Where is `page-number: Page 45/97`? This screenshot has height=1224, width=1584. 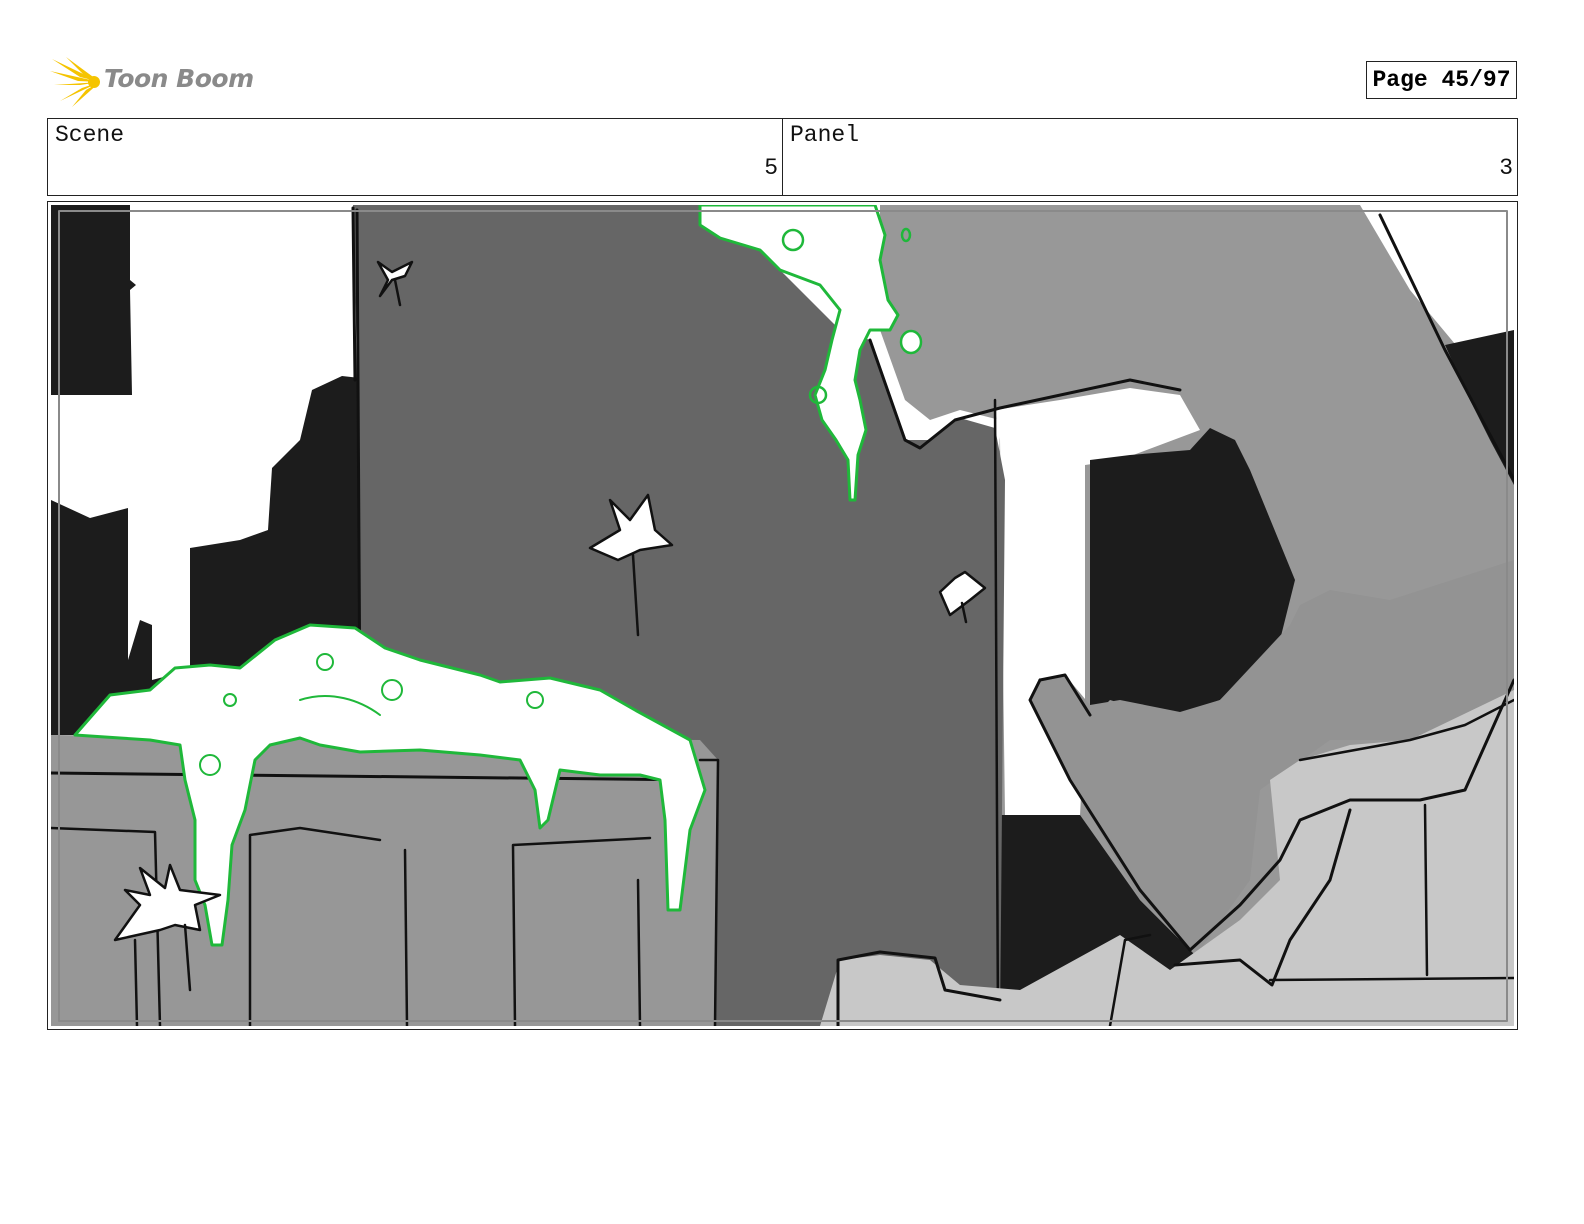 page-number: Page 45/97 is located at coordinates (1441, 80).